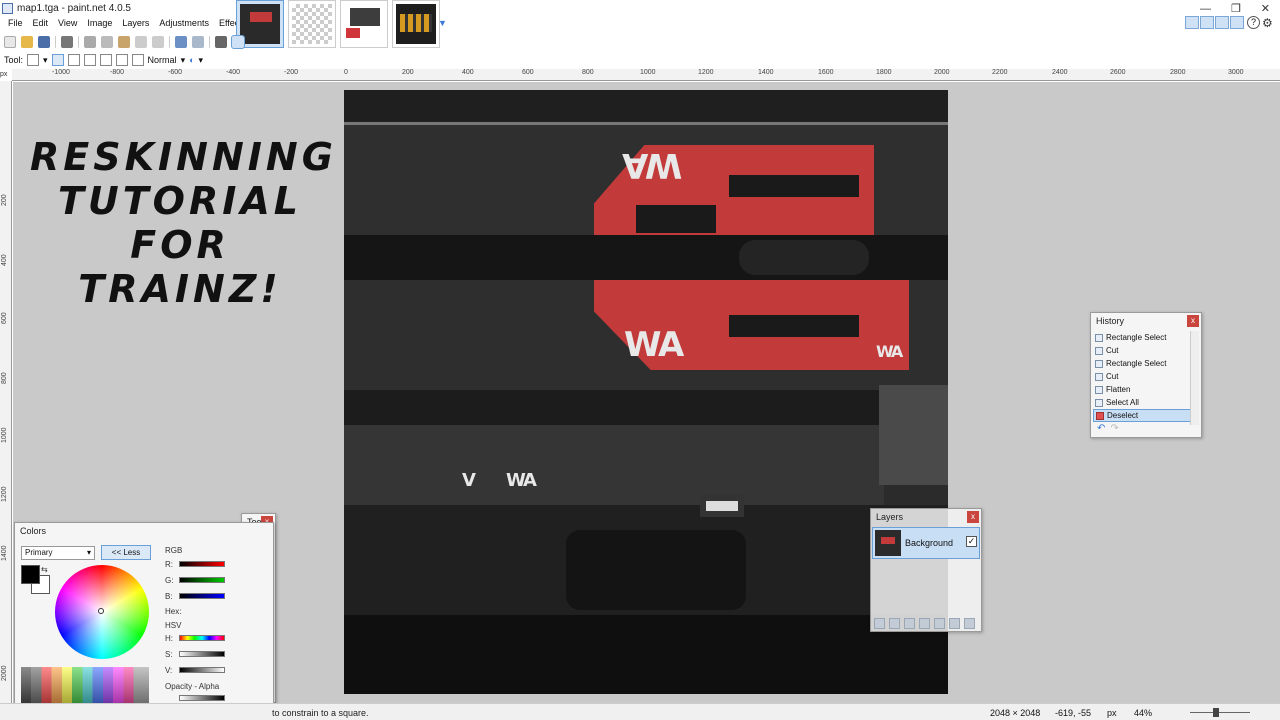 This screenshot has height=720, width=1280. I want to click on color-wheel-cursor, so click(101, 611).